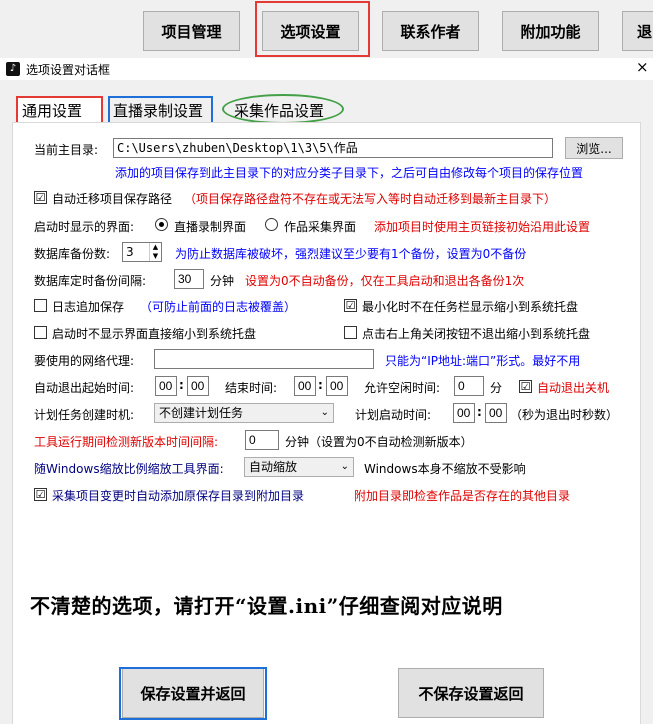 This screenshot has height=724, width=653. I want to click on extra-functions-button: 附加功能, so click(550, 31).